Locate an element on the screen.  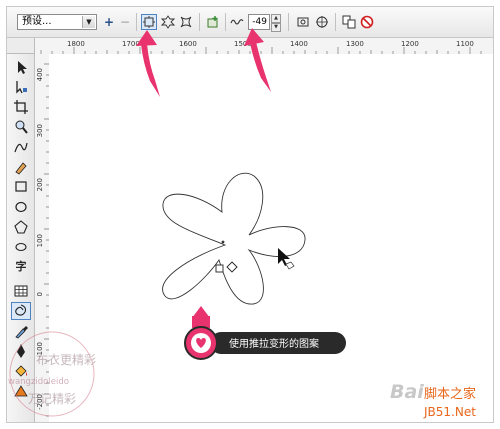
watermark-stamp: 布衣更精彩 wangzidoleido 万记精彩 is located at coordinates (52, 374).